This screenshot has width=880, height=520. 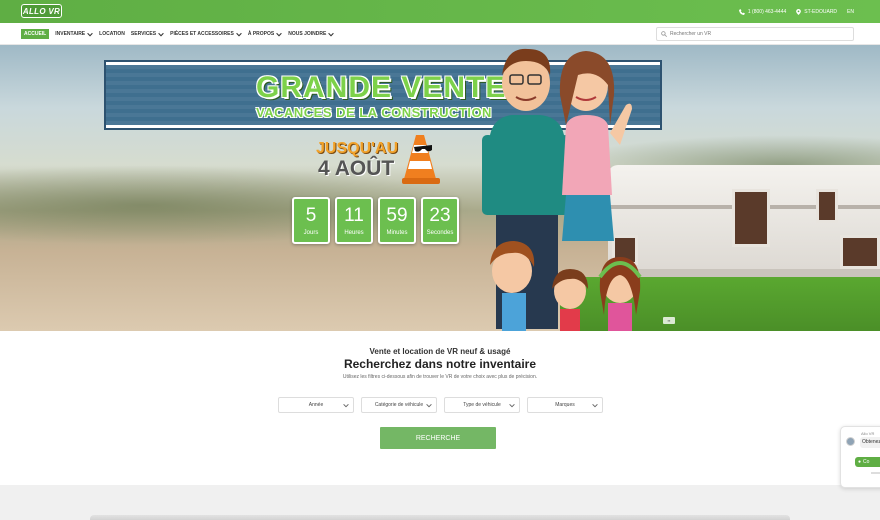 What do you see at coordinates (381, 87) in the screenshot?
I see `sale-title: GRANDE VENTE` at bounding box center [381, 87].